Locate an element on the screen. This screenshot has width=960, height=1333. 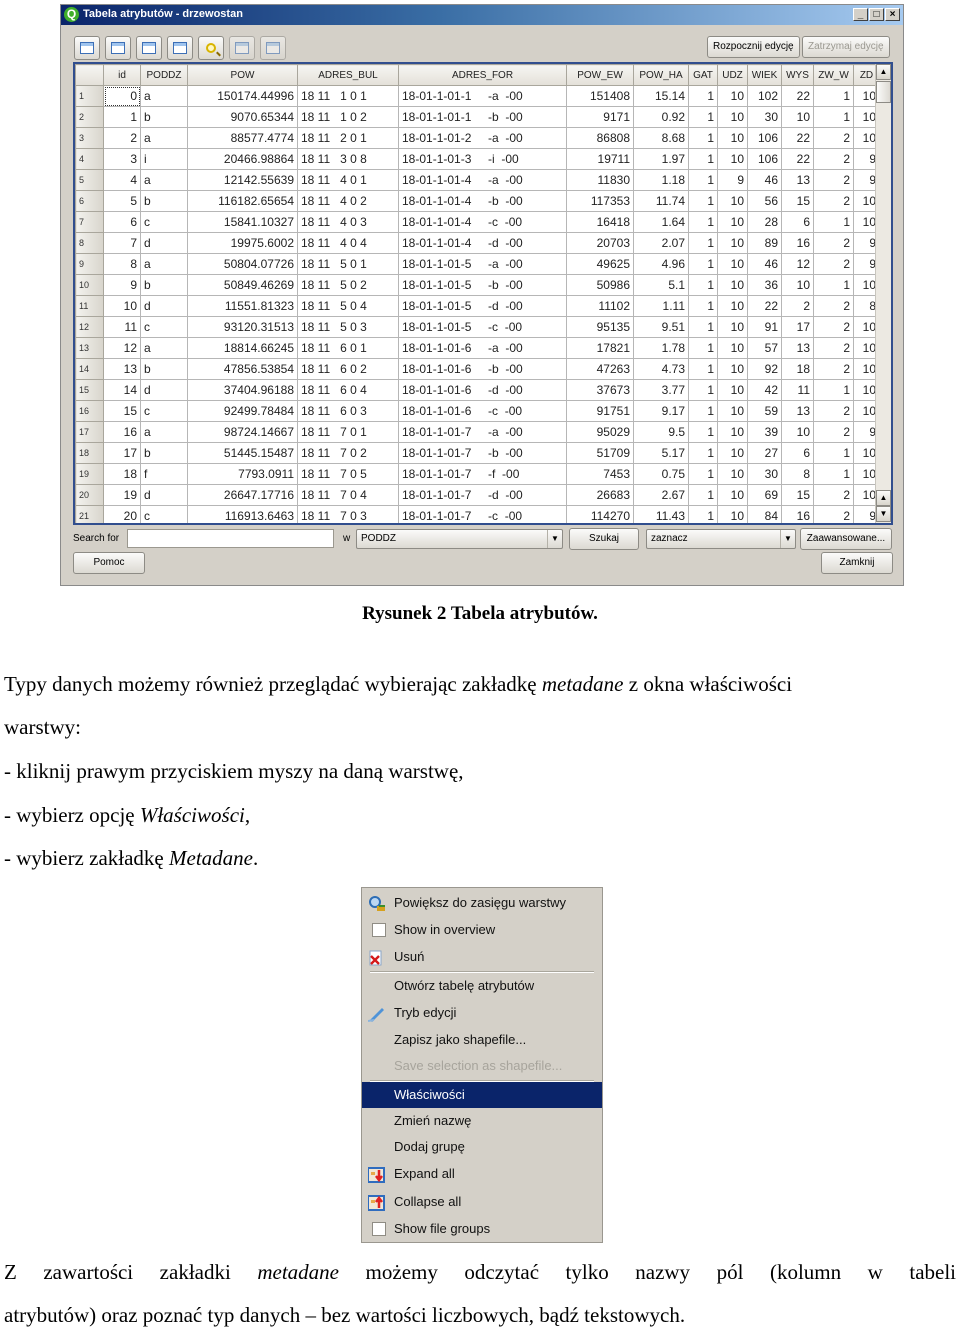
cell-adres-for: 18-01-1-01-6 -d -00 is located at coordinates (482, 390).